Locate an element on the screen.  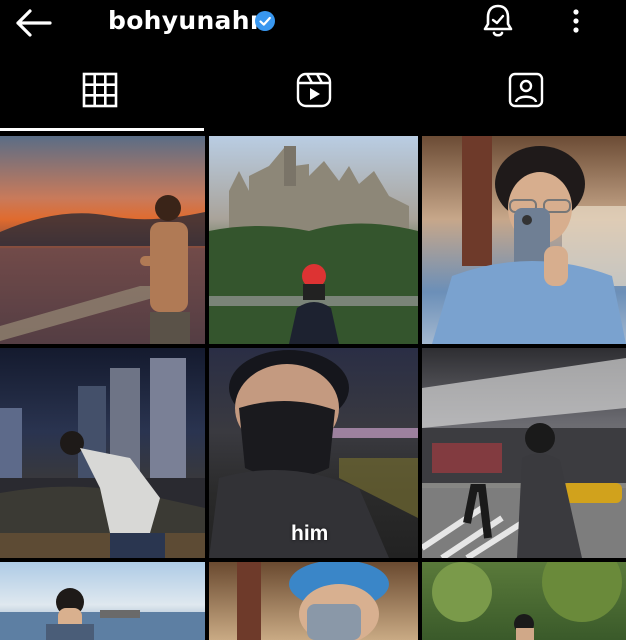
profile-tabs is located at coordinates (313, 96).